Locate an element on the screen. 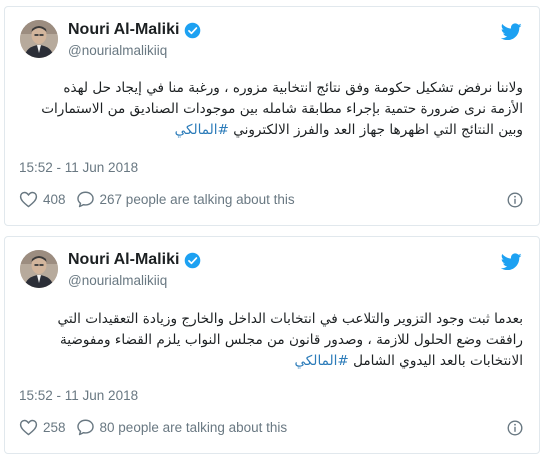  talking-count: 80 people are talking about this is located at coordinates (193, 427).